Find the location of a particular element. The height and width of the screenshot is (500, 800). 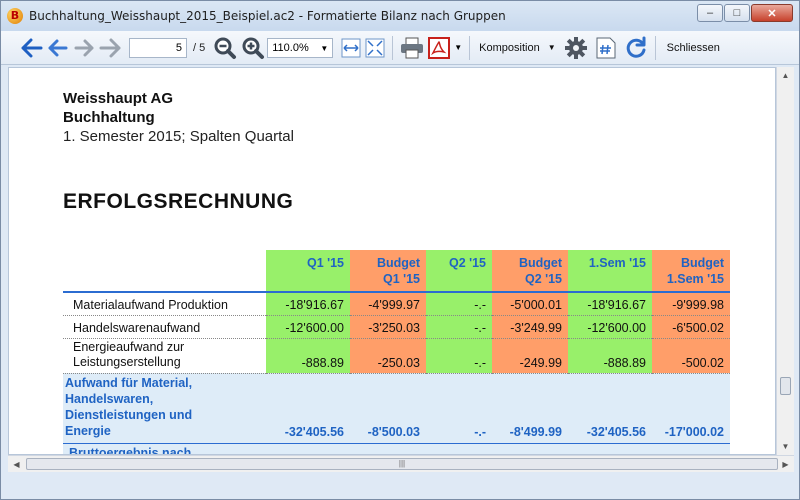

refresh-button is located at coordinates (636, 48).